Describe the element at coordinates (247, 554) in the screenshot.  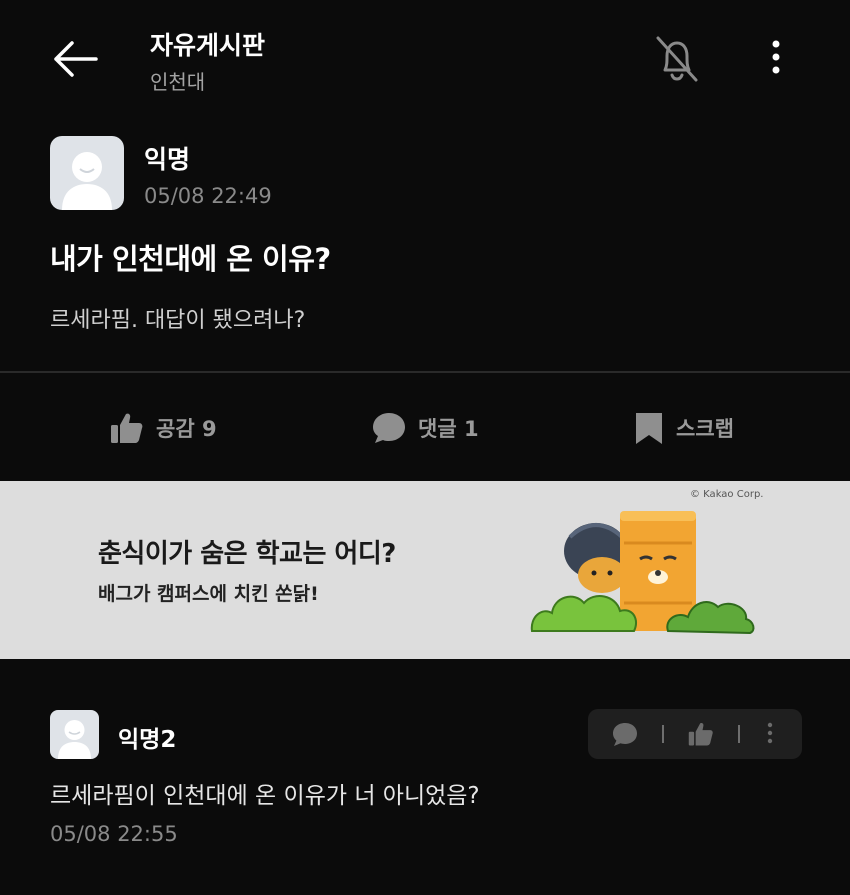
I see `banner-title: 춘식이가 숨은 학교는 어디?` at that location.